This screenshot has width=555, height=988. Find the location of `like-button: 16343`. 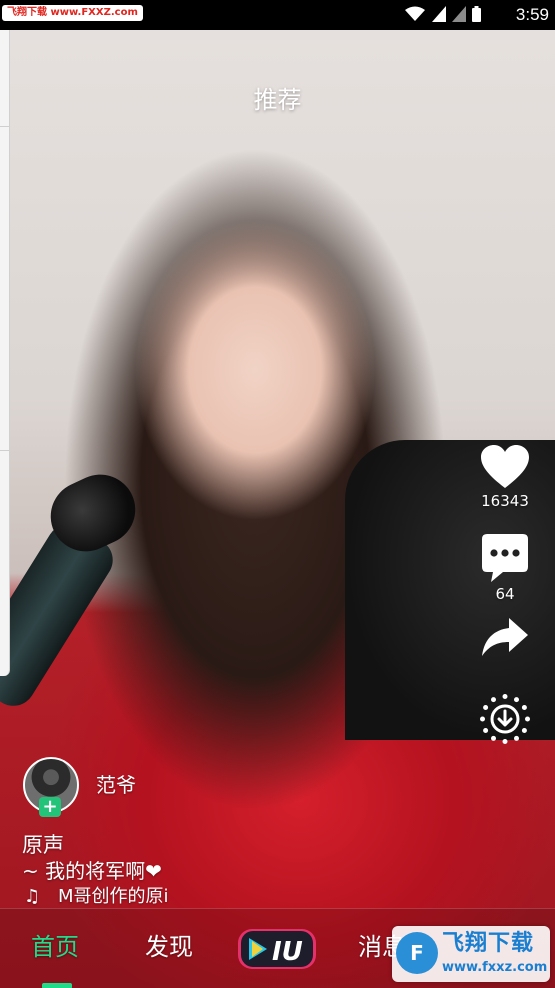

like-button: 16343 is located at coordinates (505, 477).